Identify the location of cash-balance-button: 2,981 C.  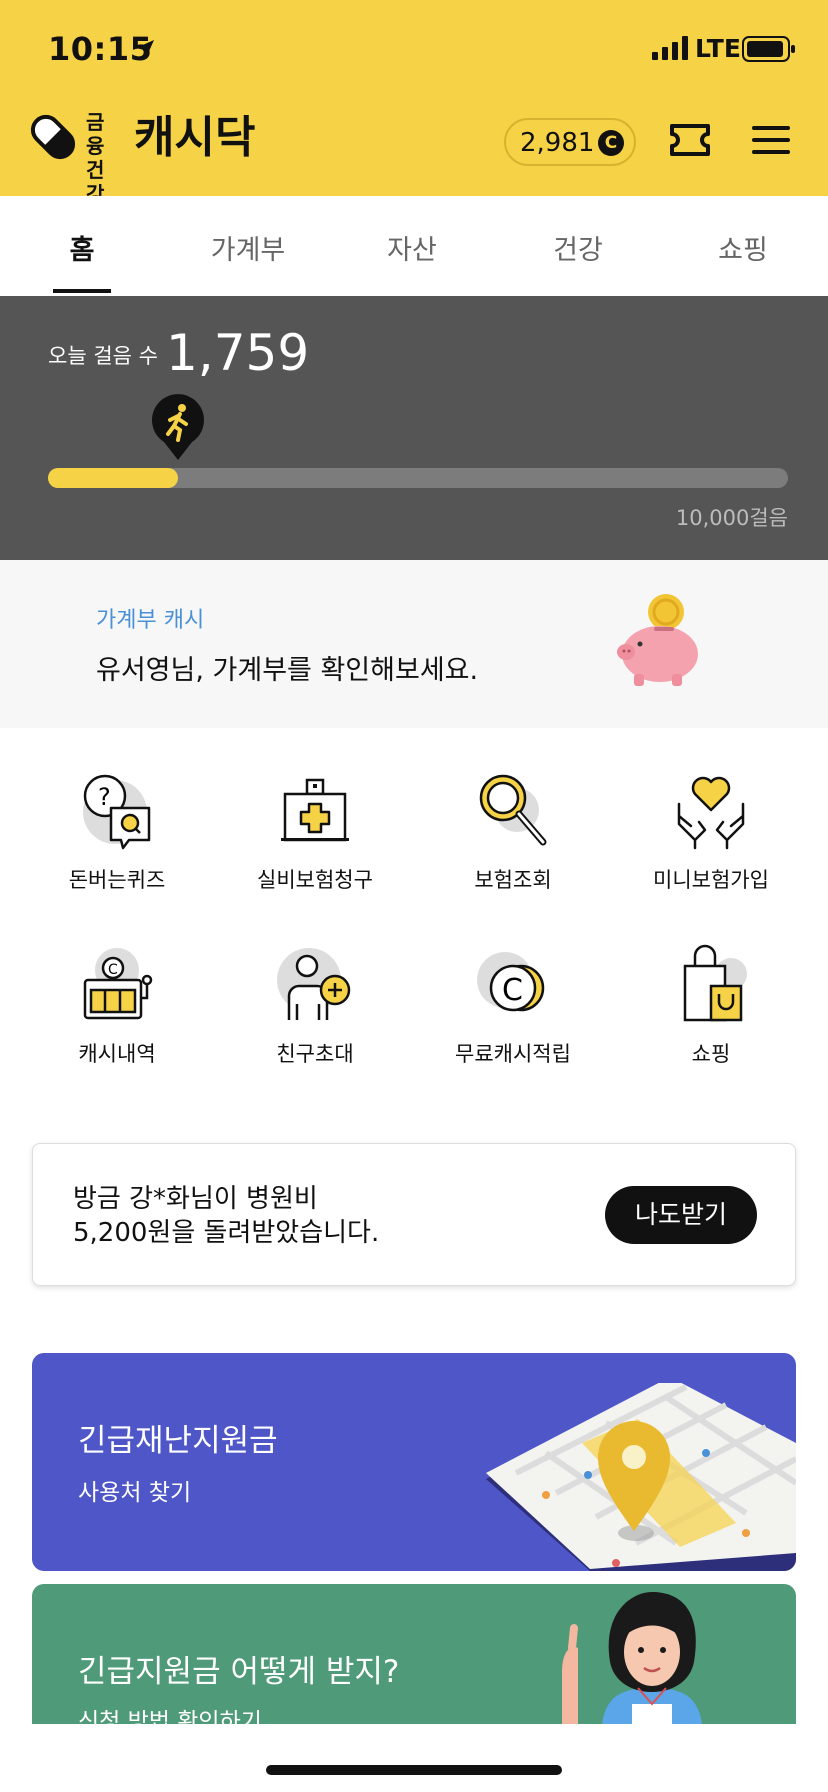
(570, 142).